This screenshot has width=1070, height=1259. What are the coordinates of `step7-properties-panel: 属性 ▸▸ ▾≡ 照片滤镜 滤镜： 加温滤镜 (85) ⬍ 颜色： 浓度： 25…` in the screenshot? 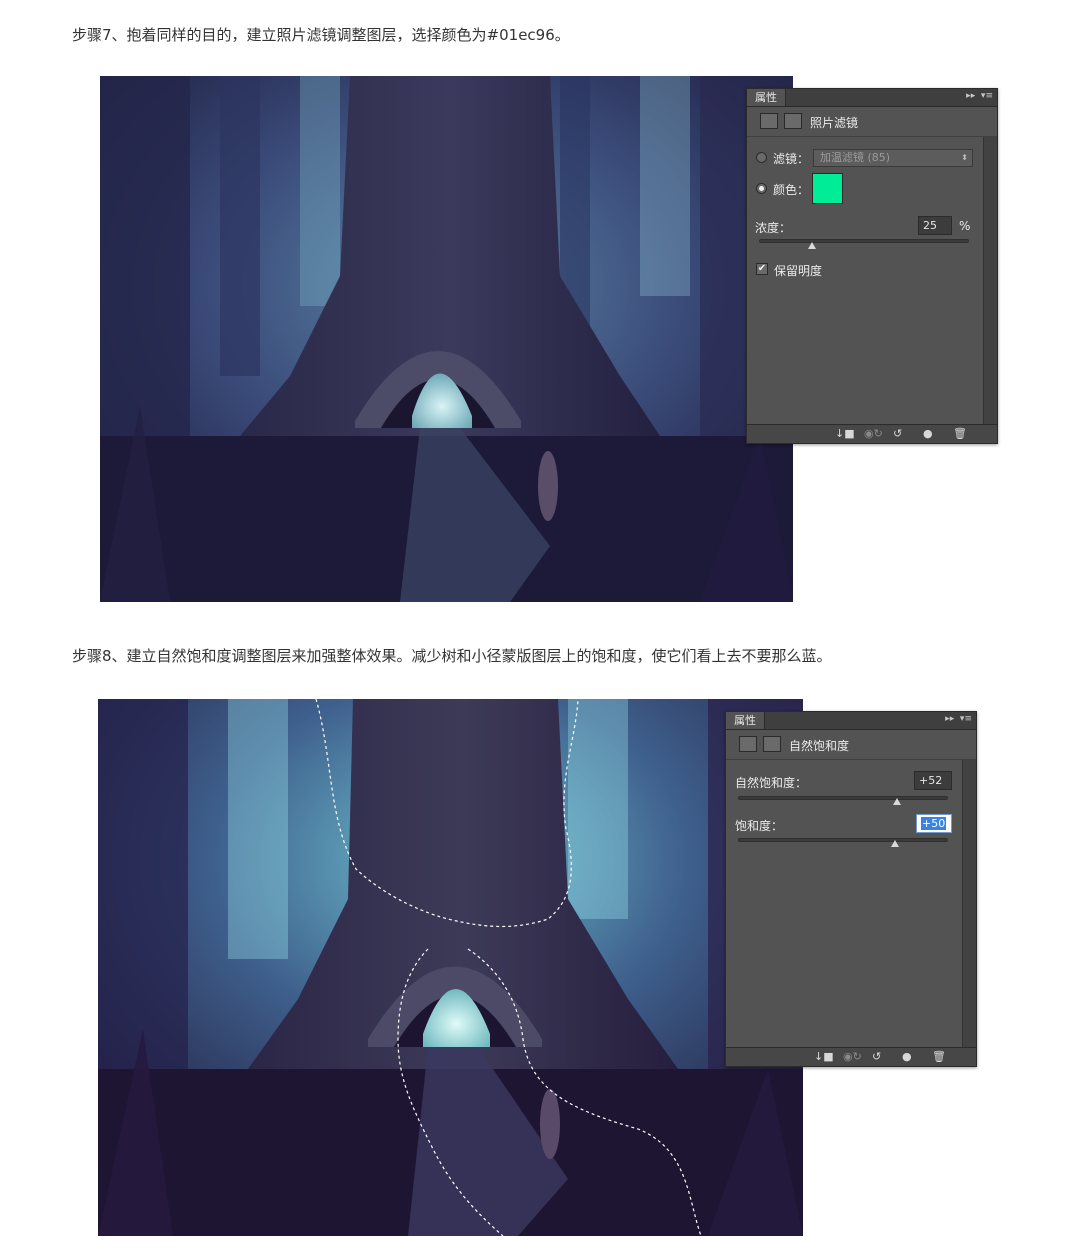 It's located at (872, 266).